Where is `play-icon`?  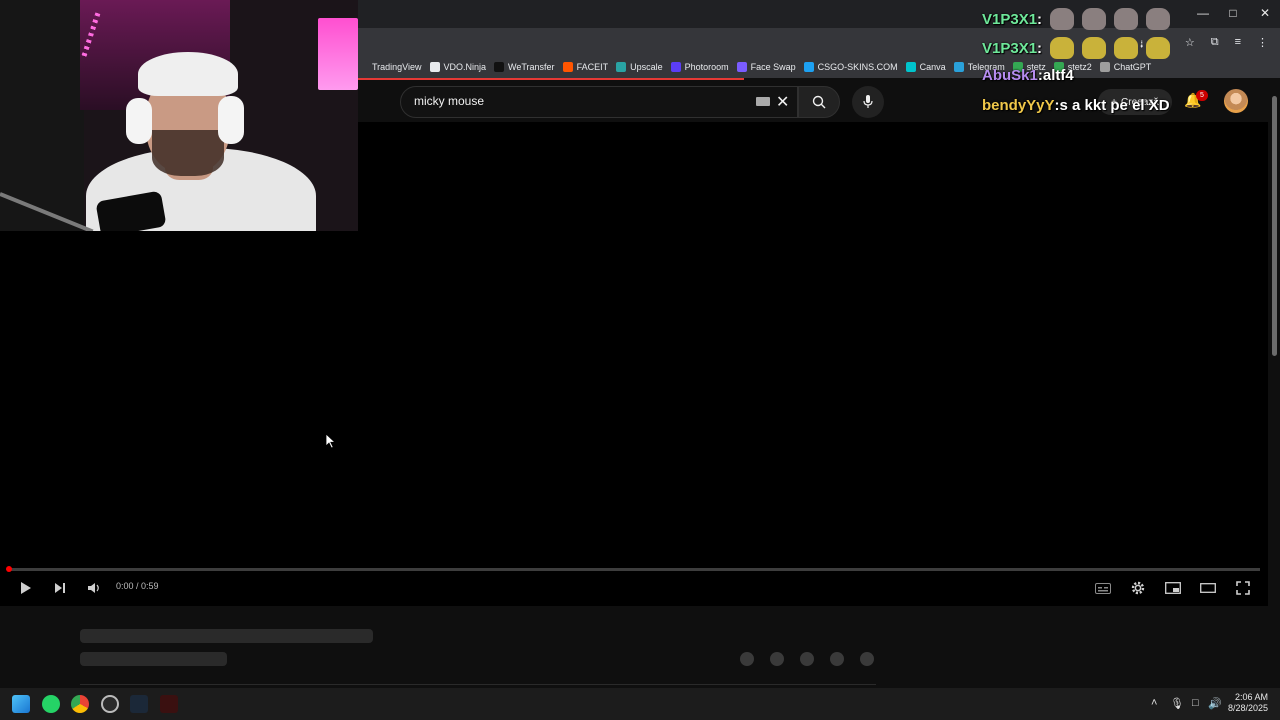
play-icon is located at coordinates (26, 588).